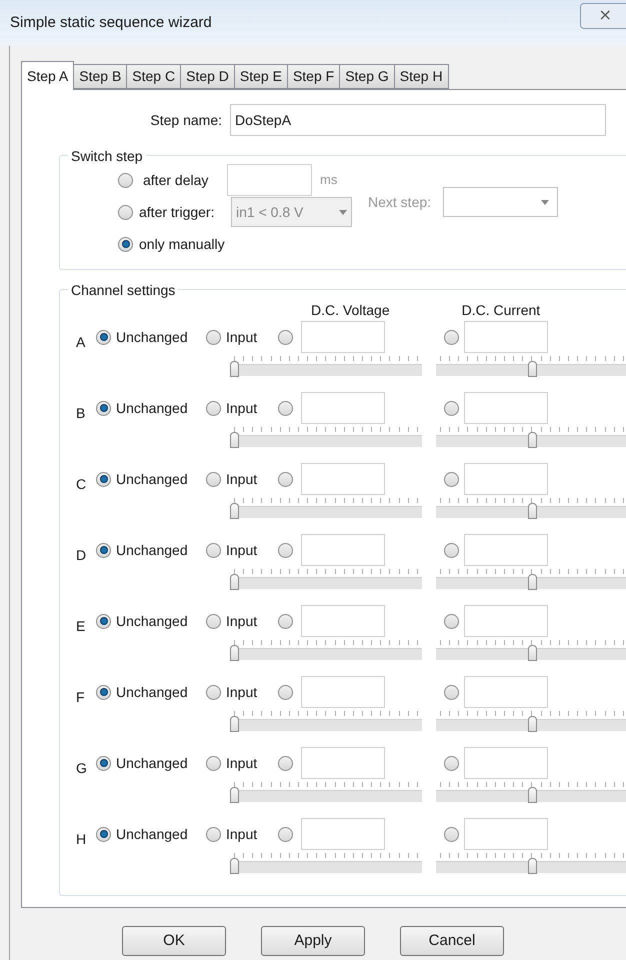 This screenshot has width=626, height=960. Describe the element at coordinates (500, 202) in the screenshot. I see `next-step-dropdown` at that location.